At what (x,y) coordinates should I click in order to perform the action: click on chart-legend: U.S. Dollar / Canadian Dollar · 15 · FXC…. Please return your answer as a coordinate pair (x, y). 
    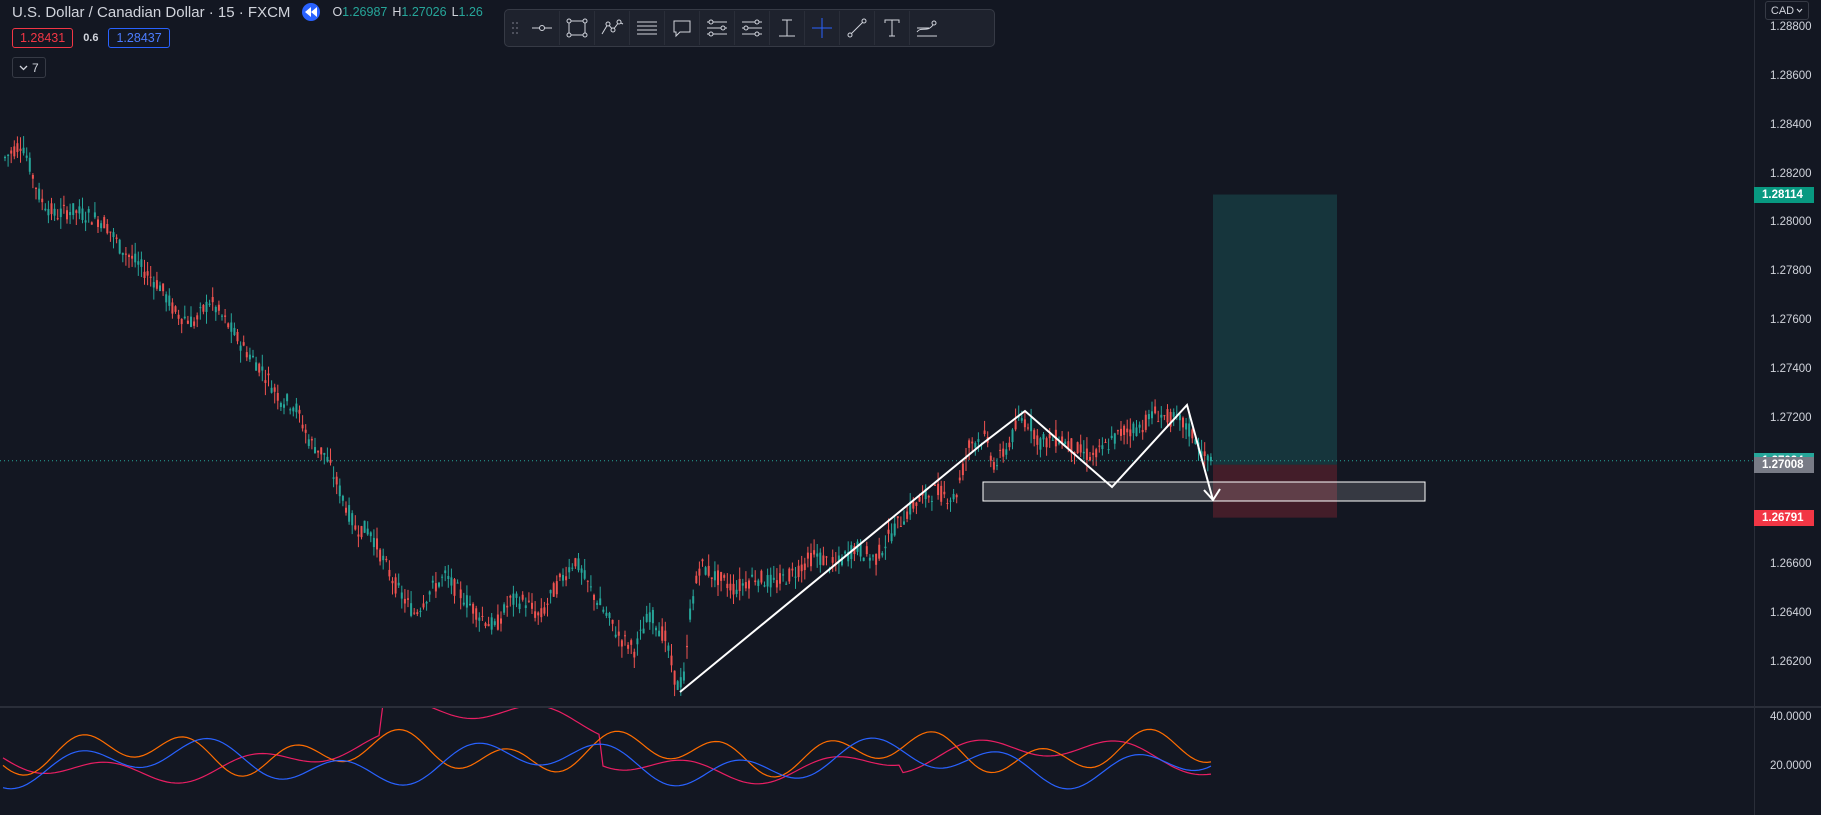
    Looking at the image, I should click on (247, 12).